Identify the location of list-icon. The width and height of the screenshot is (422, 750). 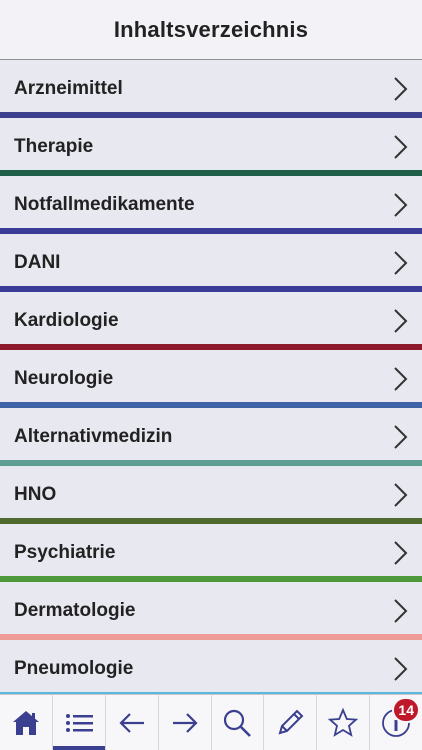
(79, 722).